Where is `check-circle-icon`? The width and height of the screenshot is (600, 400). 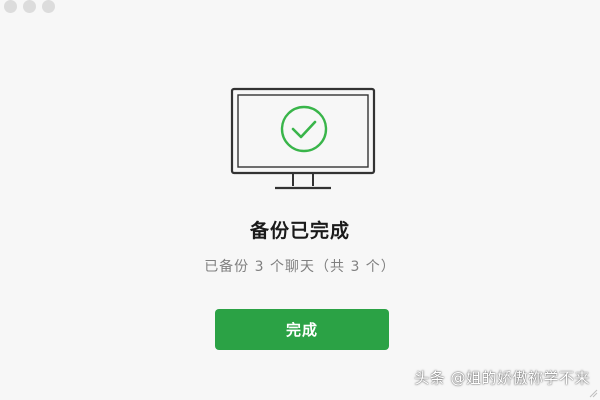
check-circle-icon is located at coordinates (304, 129).